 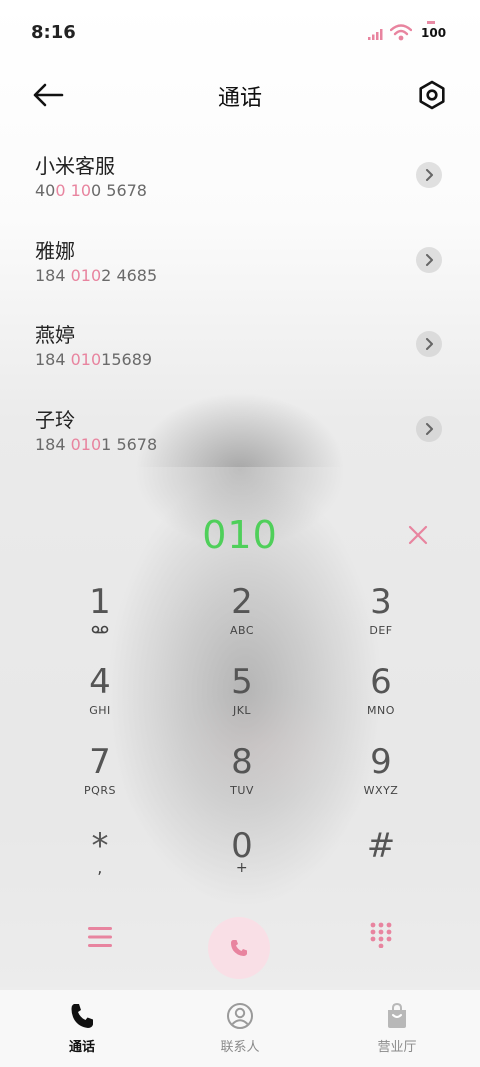 What do you see at coordinates (55, 420) in the screenshot?
I see `contact-name: 子玲` at bounding box center [55, 420].